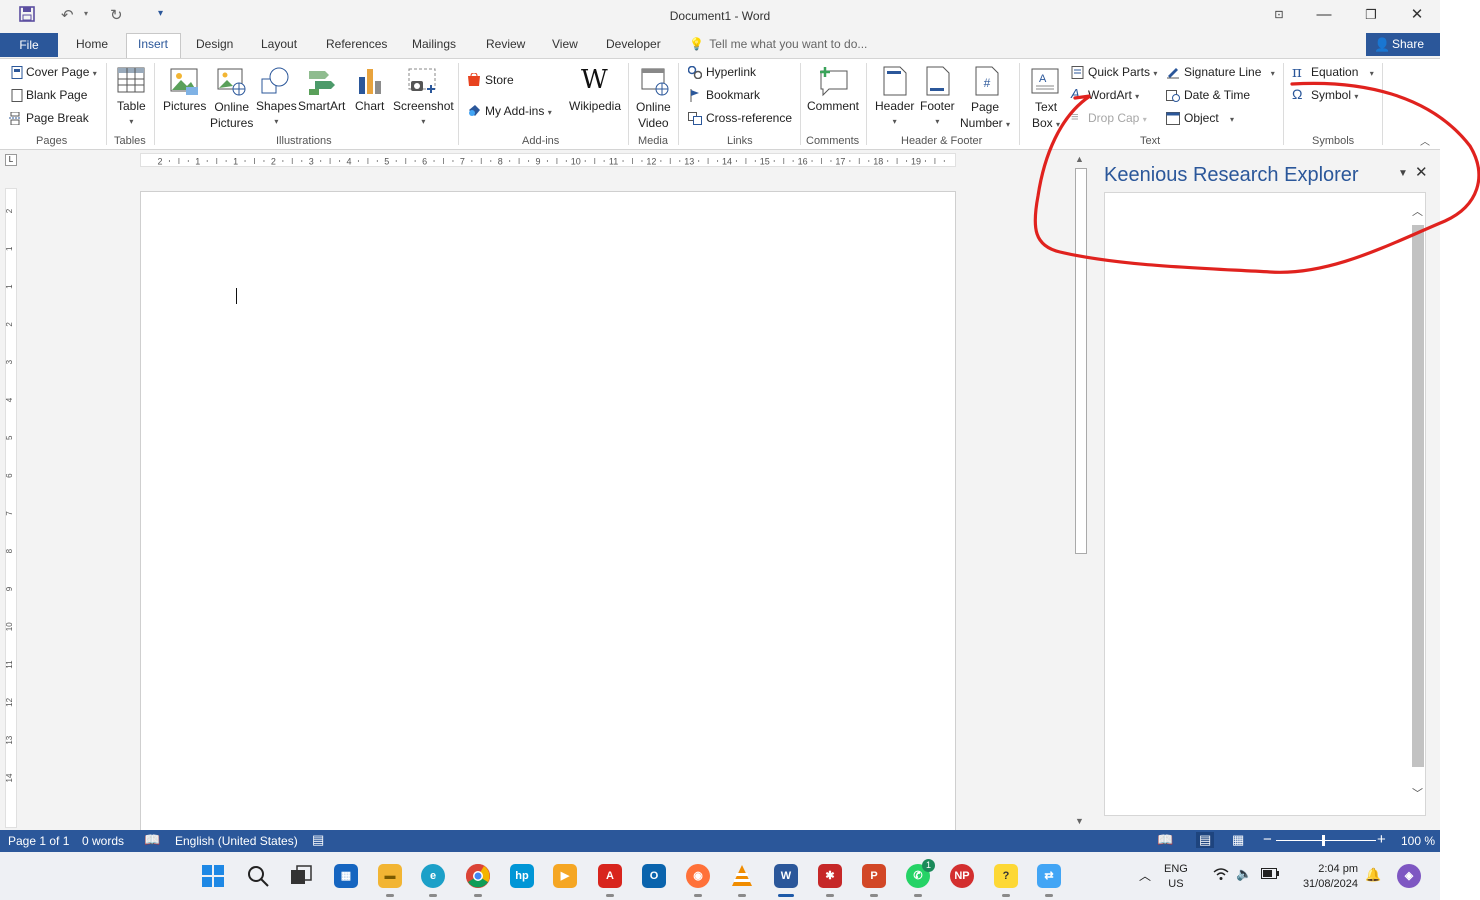 The height and width of the screenshot is (900, 1480). What do you see at coordinates (698, 876) in the screenshot?
I see `firefox-icon: ◉` at bounding box center [698, 876].